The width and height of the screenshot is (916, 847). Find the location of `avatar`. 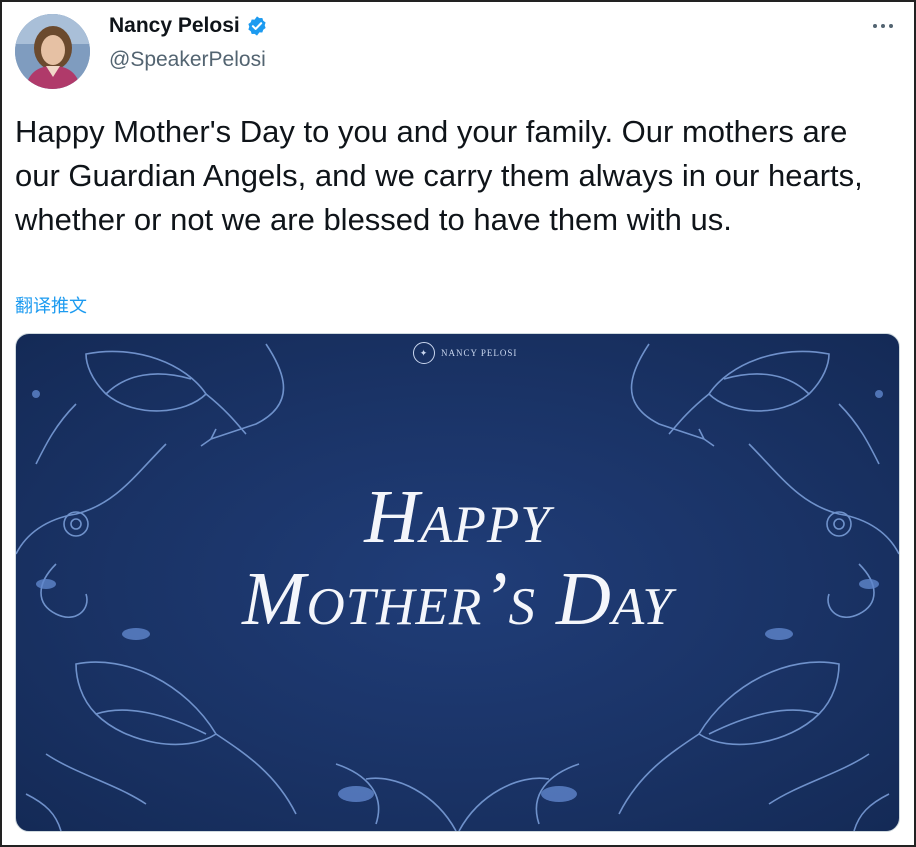

avatar is located at coordinates (52, 51).